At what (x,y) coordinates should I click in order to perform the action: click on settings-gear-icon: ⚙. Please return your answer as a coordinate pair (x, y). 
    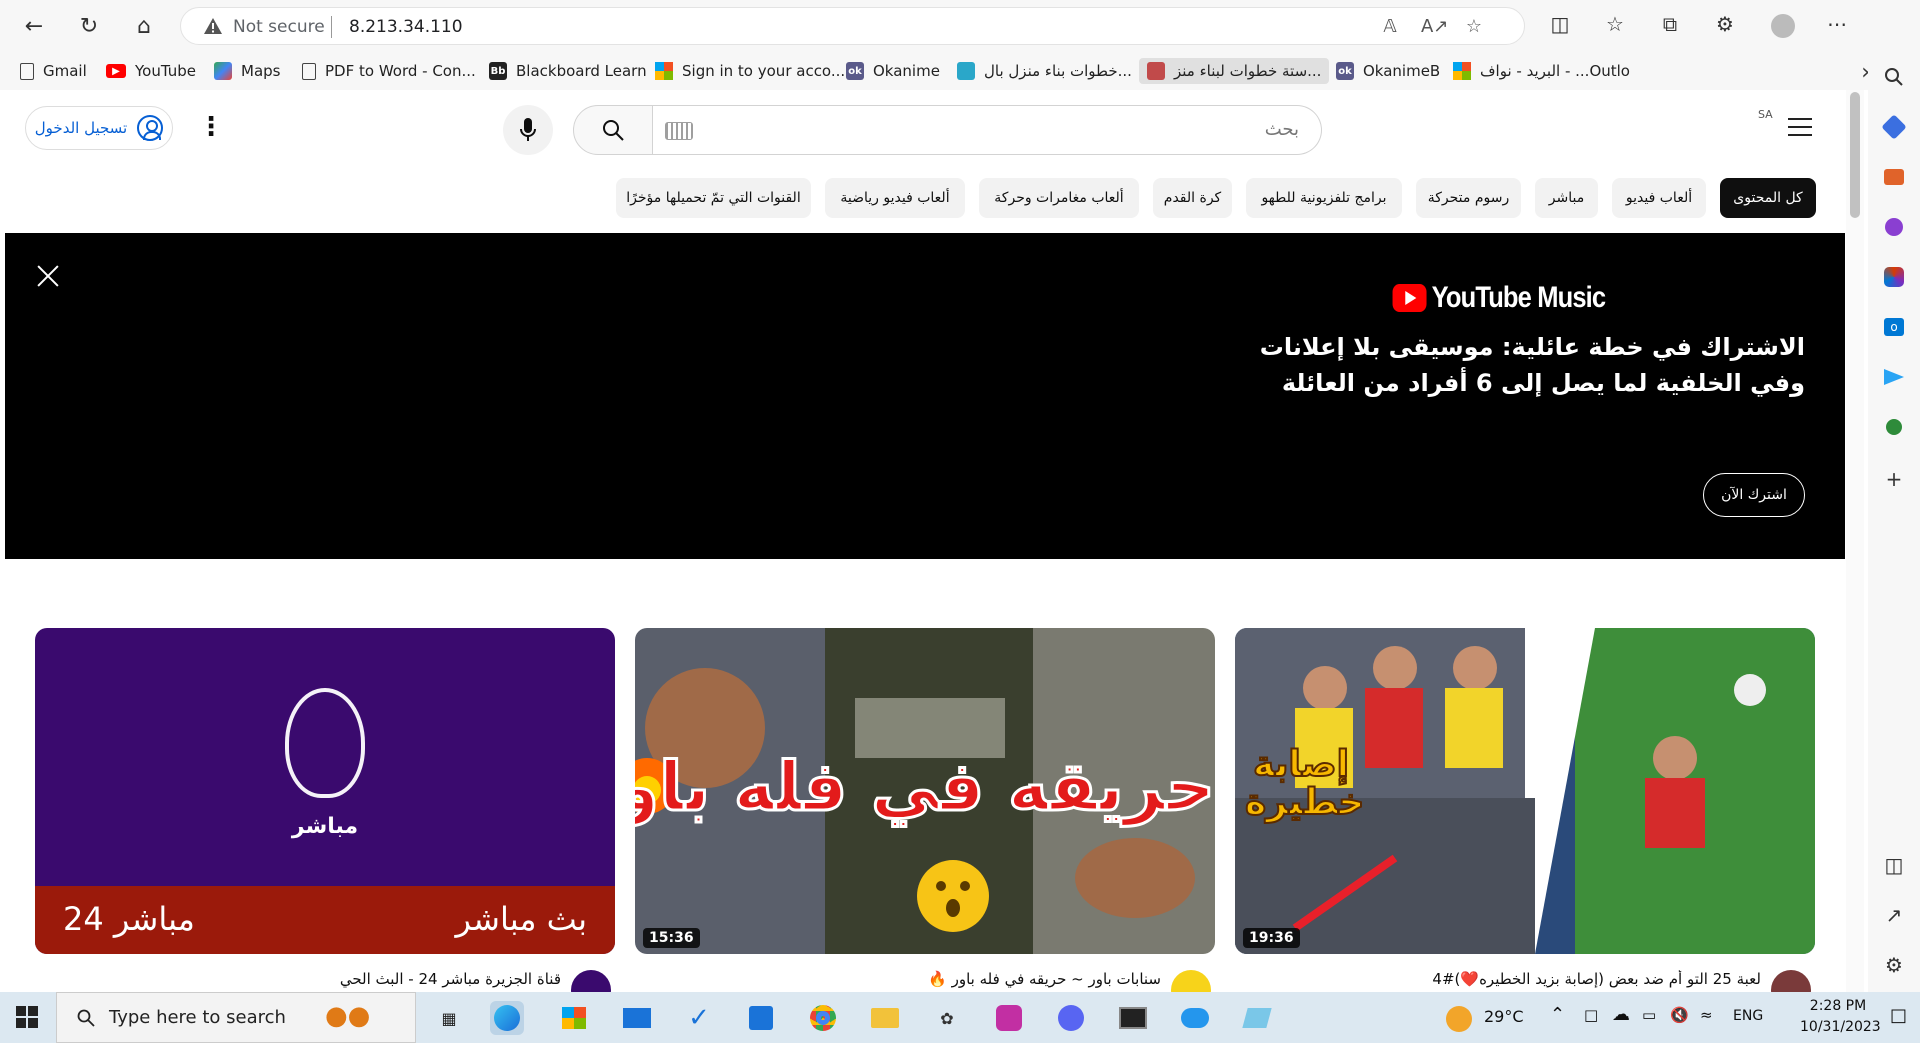
    Looking at the image, I should click on (1894, 965).